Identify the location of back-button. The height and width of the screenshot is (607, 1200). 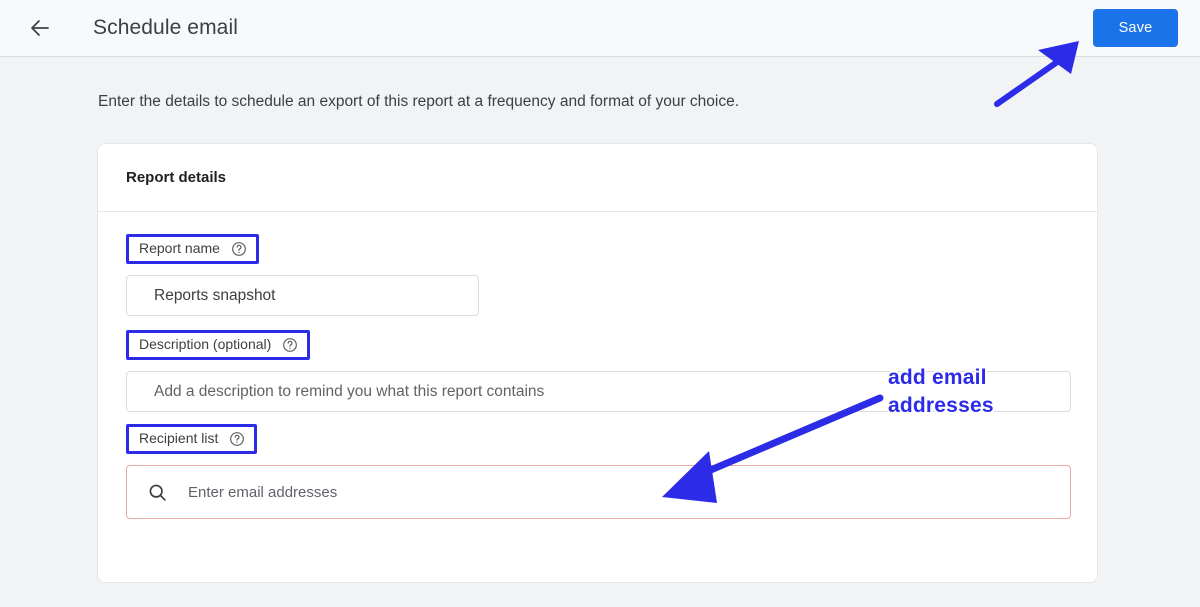
(40, 28).